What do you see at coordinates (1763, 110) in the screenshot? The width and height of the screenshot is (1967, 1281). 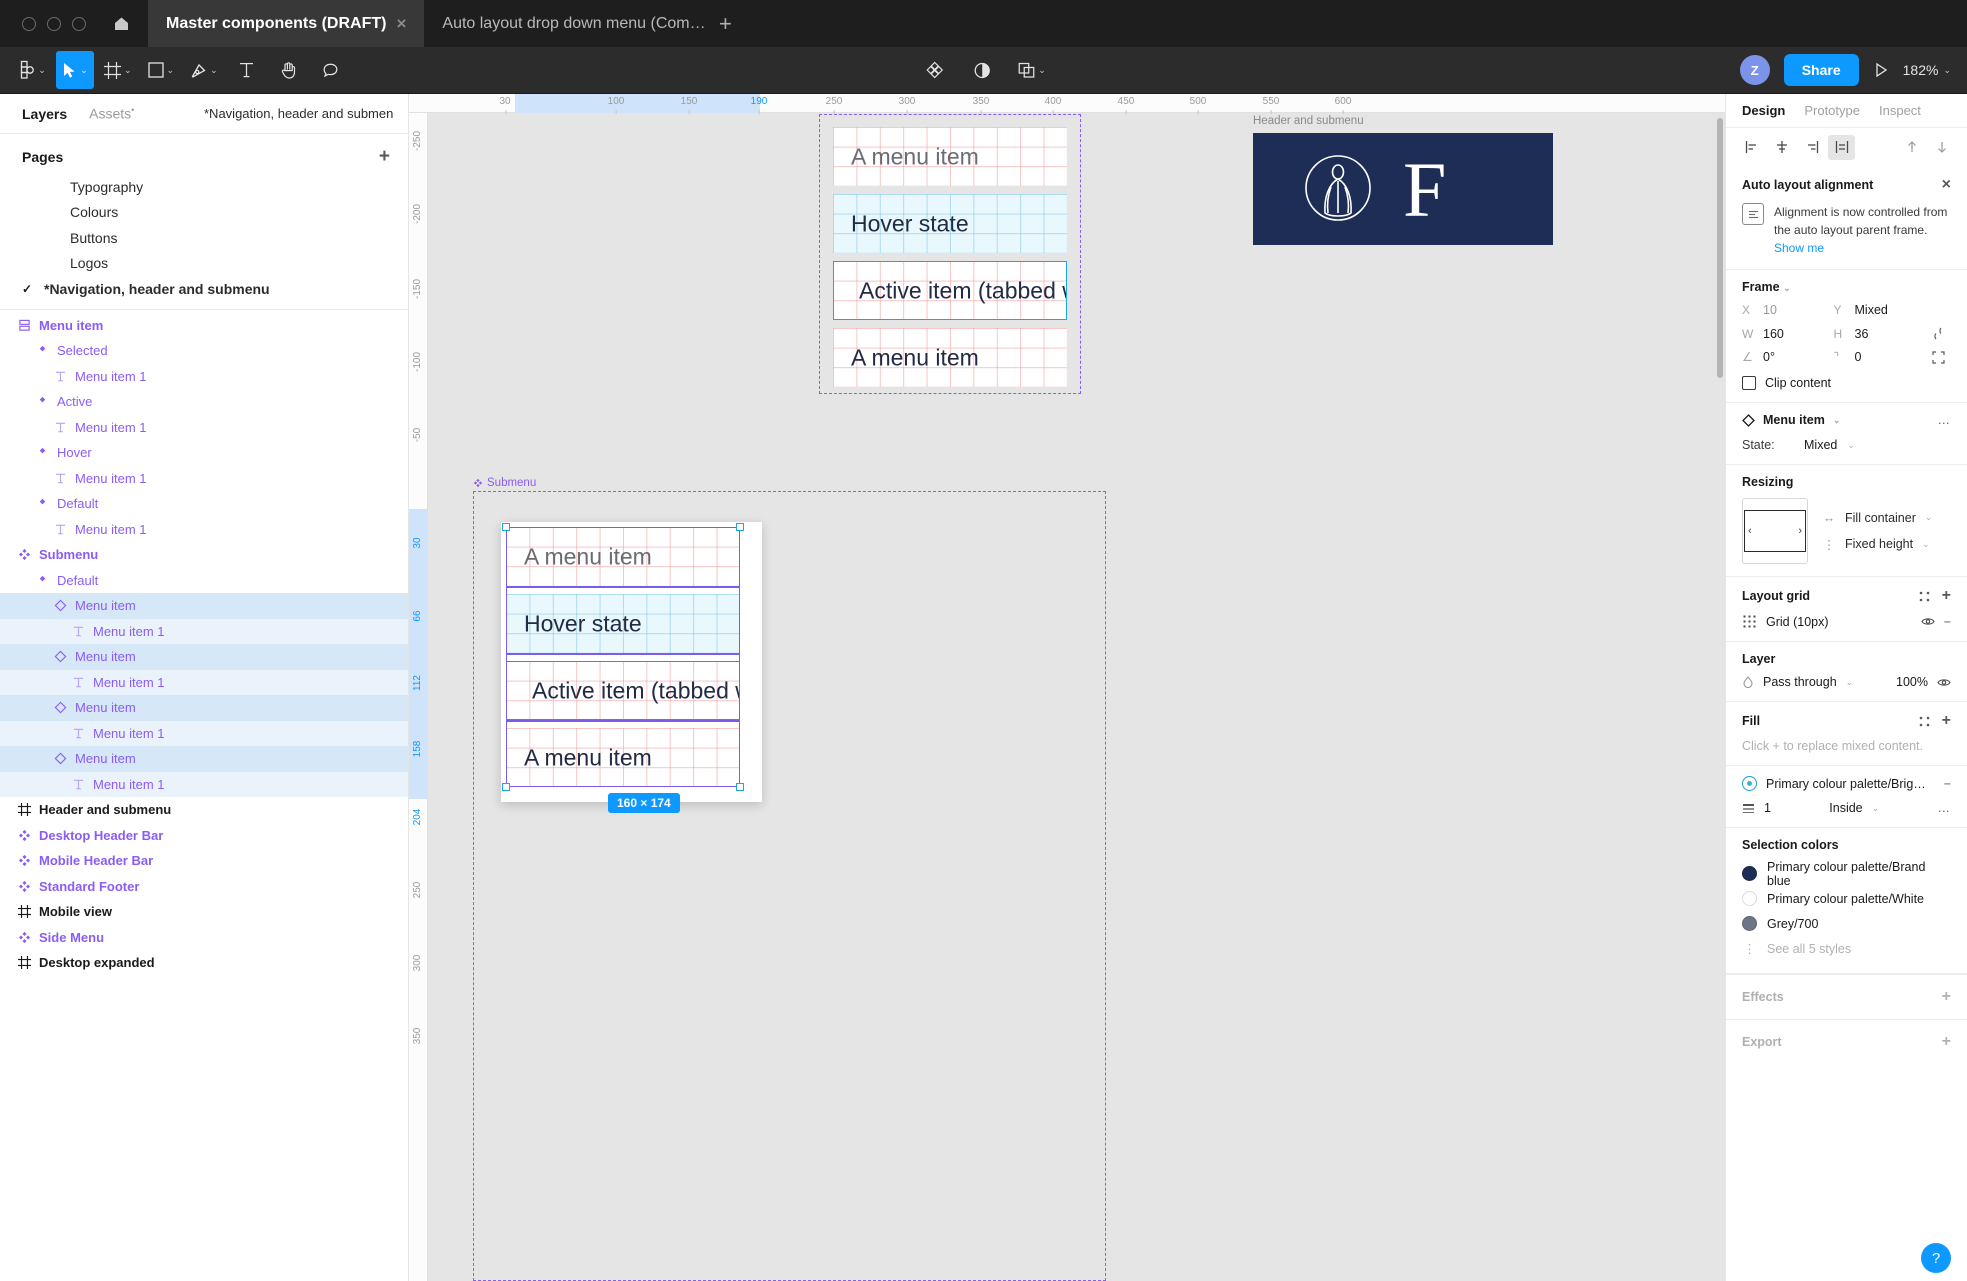 I see `tab-design: Design` at bounding box center [1763, 110].